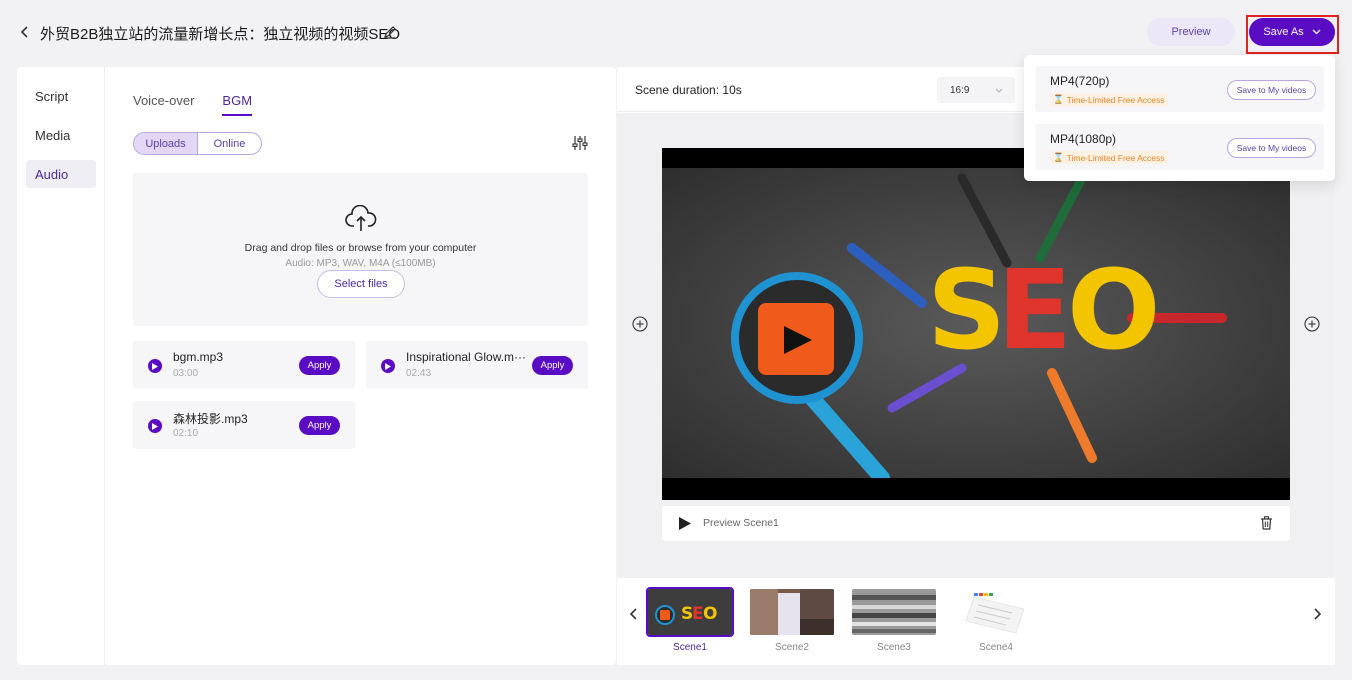 This screenshot has height=680, width=1352. I want to click on online-toggle: Online, so click(229, 143).